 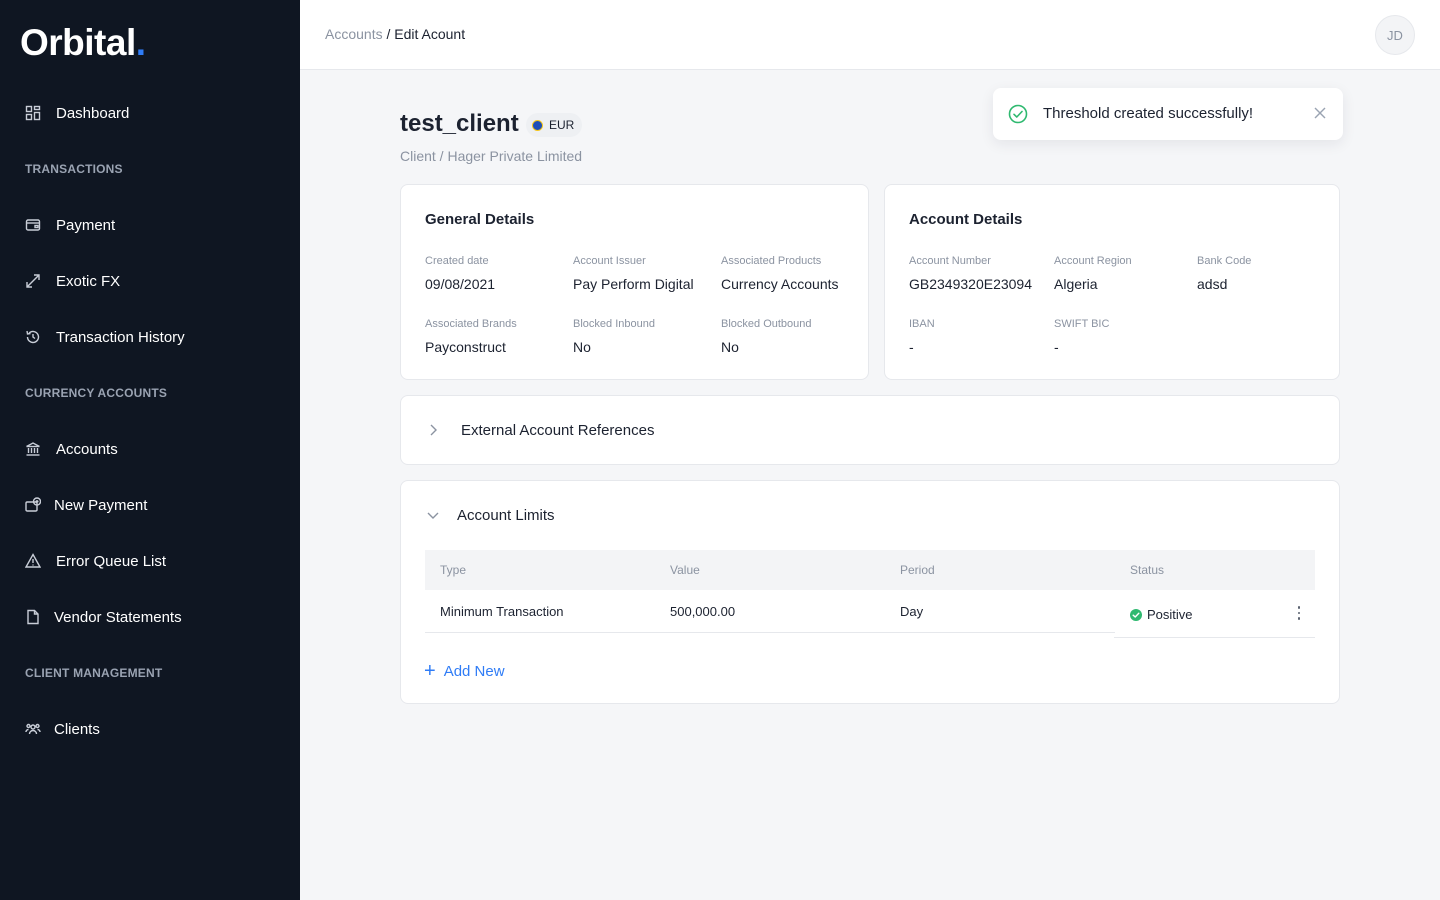 What do you see at coordinates (609, 261) in the screenshot?
I see `field-label-account-issuer: Account Issuer` at bounding box center [609, 261].